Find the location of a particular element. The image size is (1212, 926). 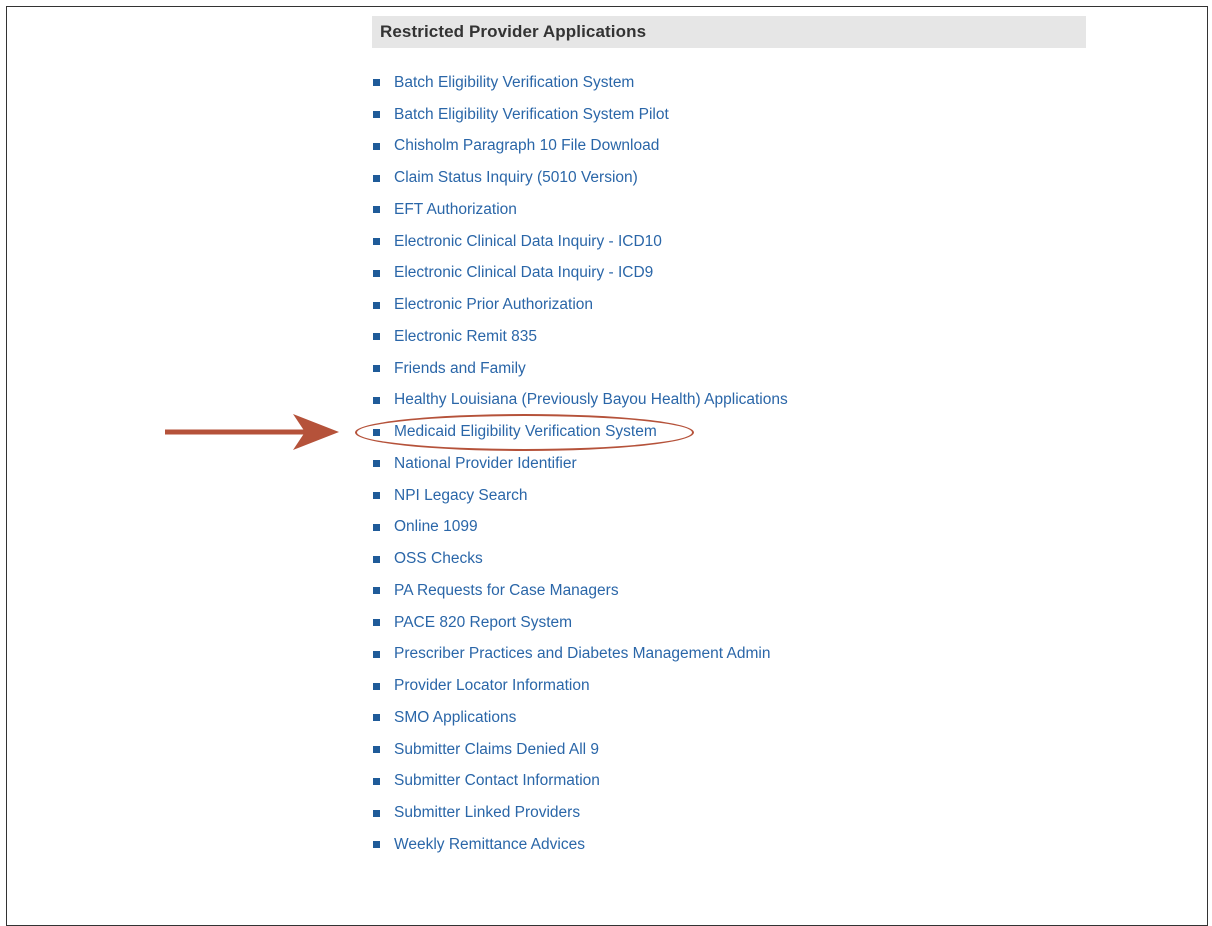

app-link-weekly-remittance-advices: Weekly Remittance Advices is located at coordinates (489, 845).